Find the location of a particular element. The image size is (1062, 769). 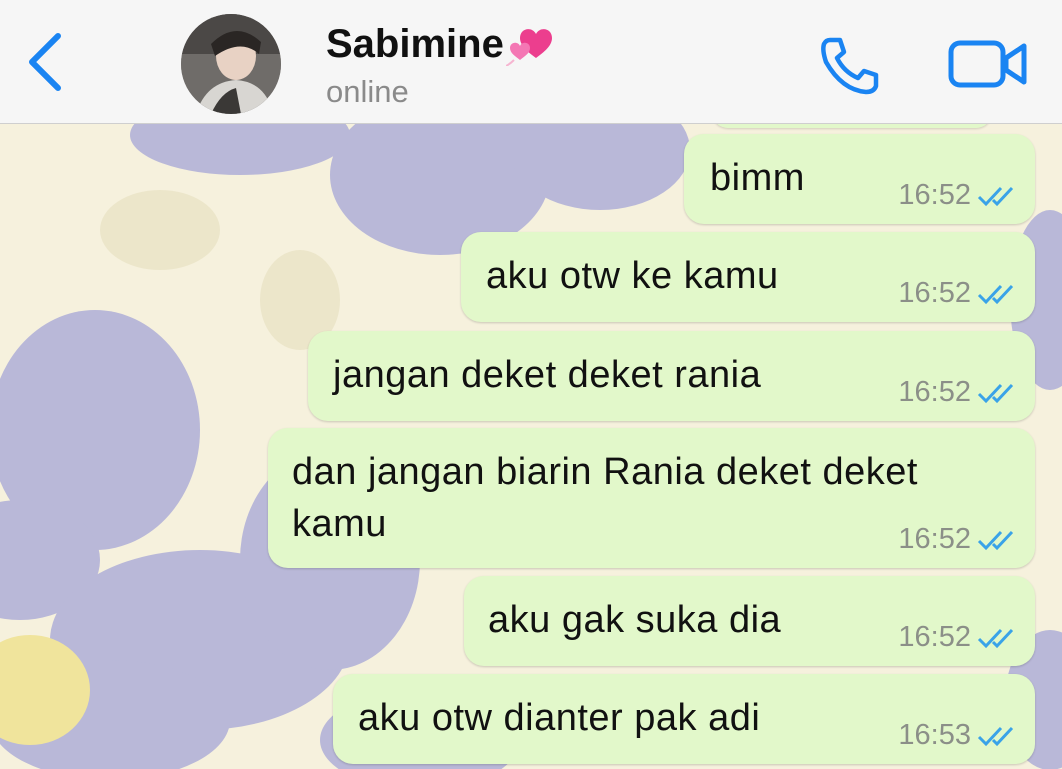

avatar is located at coordinates (231, 64).